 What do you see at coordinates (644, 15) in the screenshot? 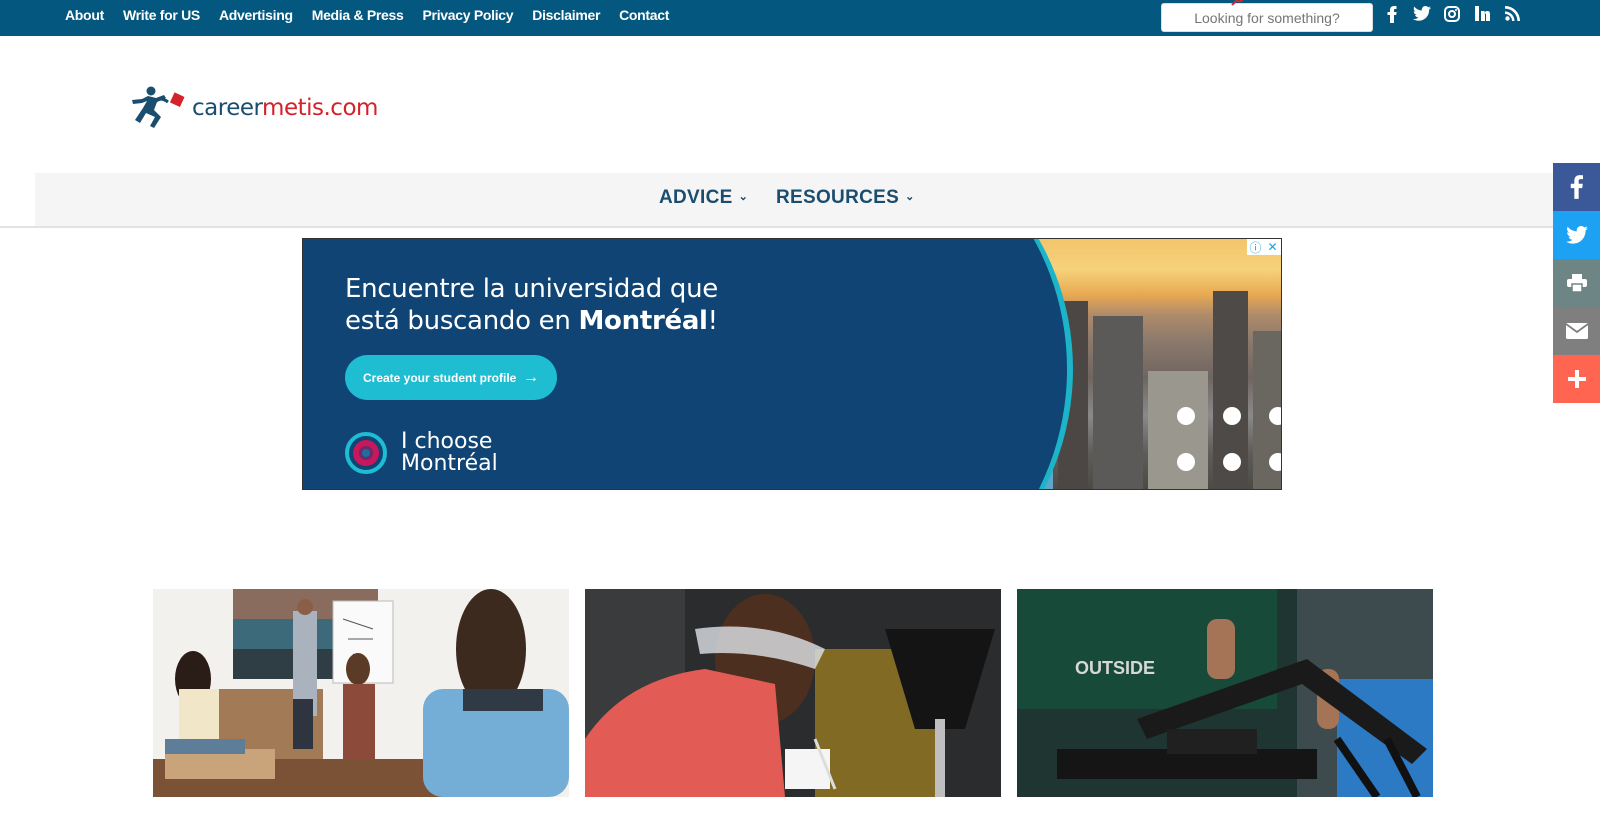
I see `top-nav-contact: Contact` at bounding box center [644, 15].